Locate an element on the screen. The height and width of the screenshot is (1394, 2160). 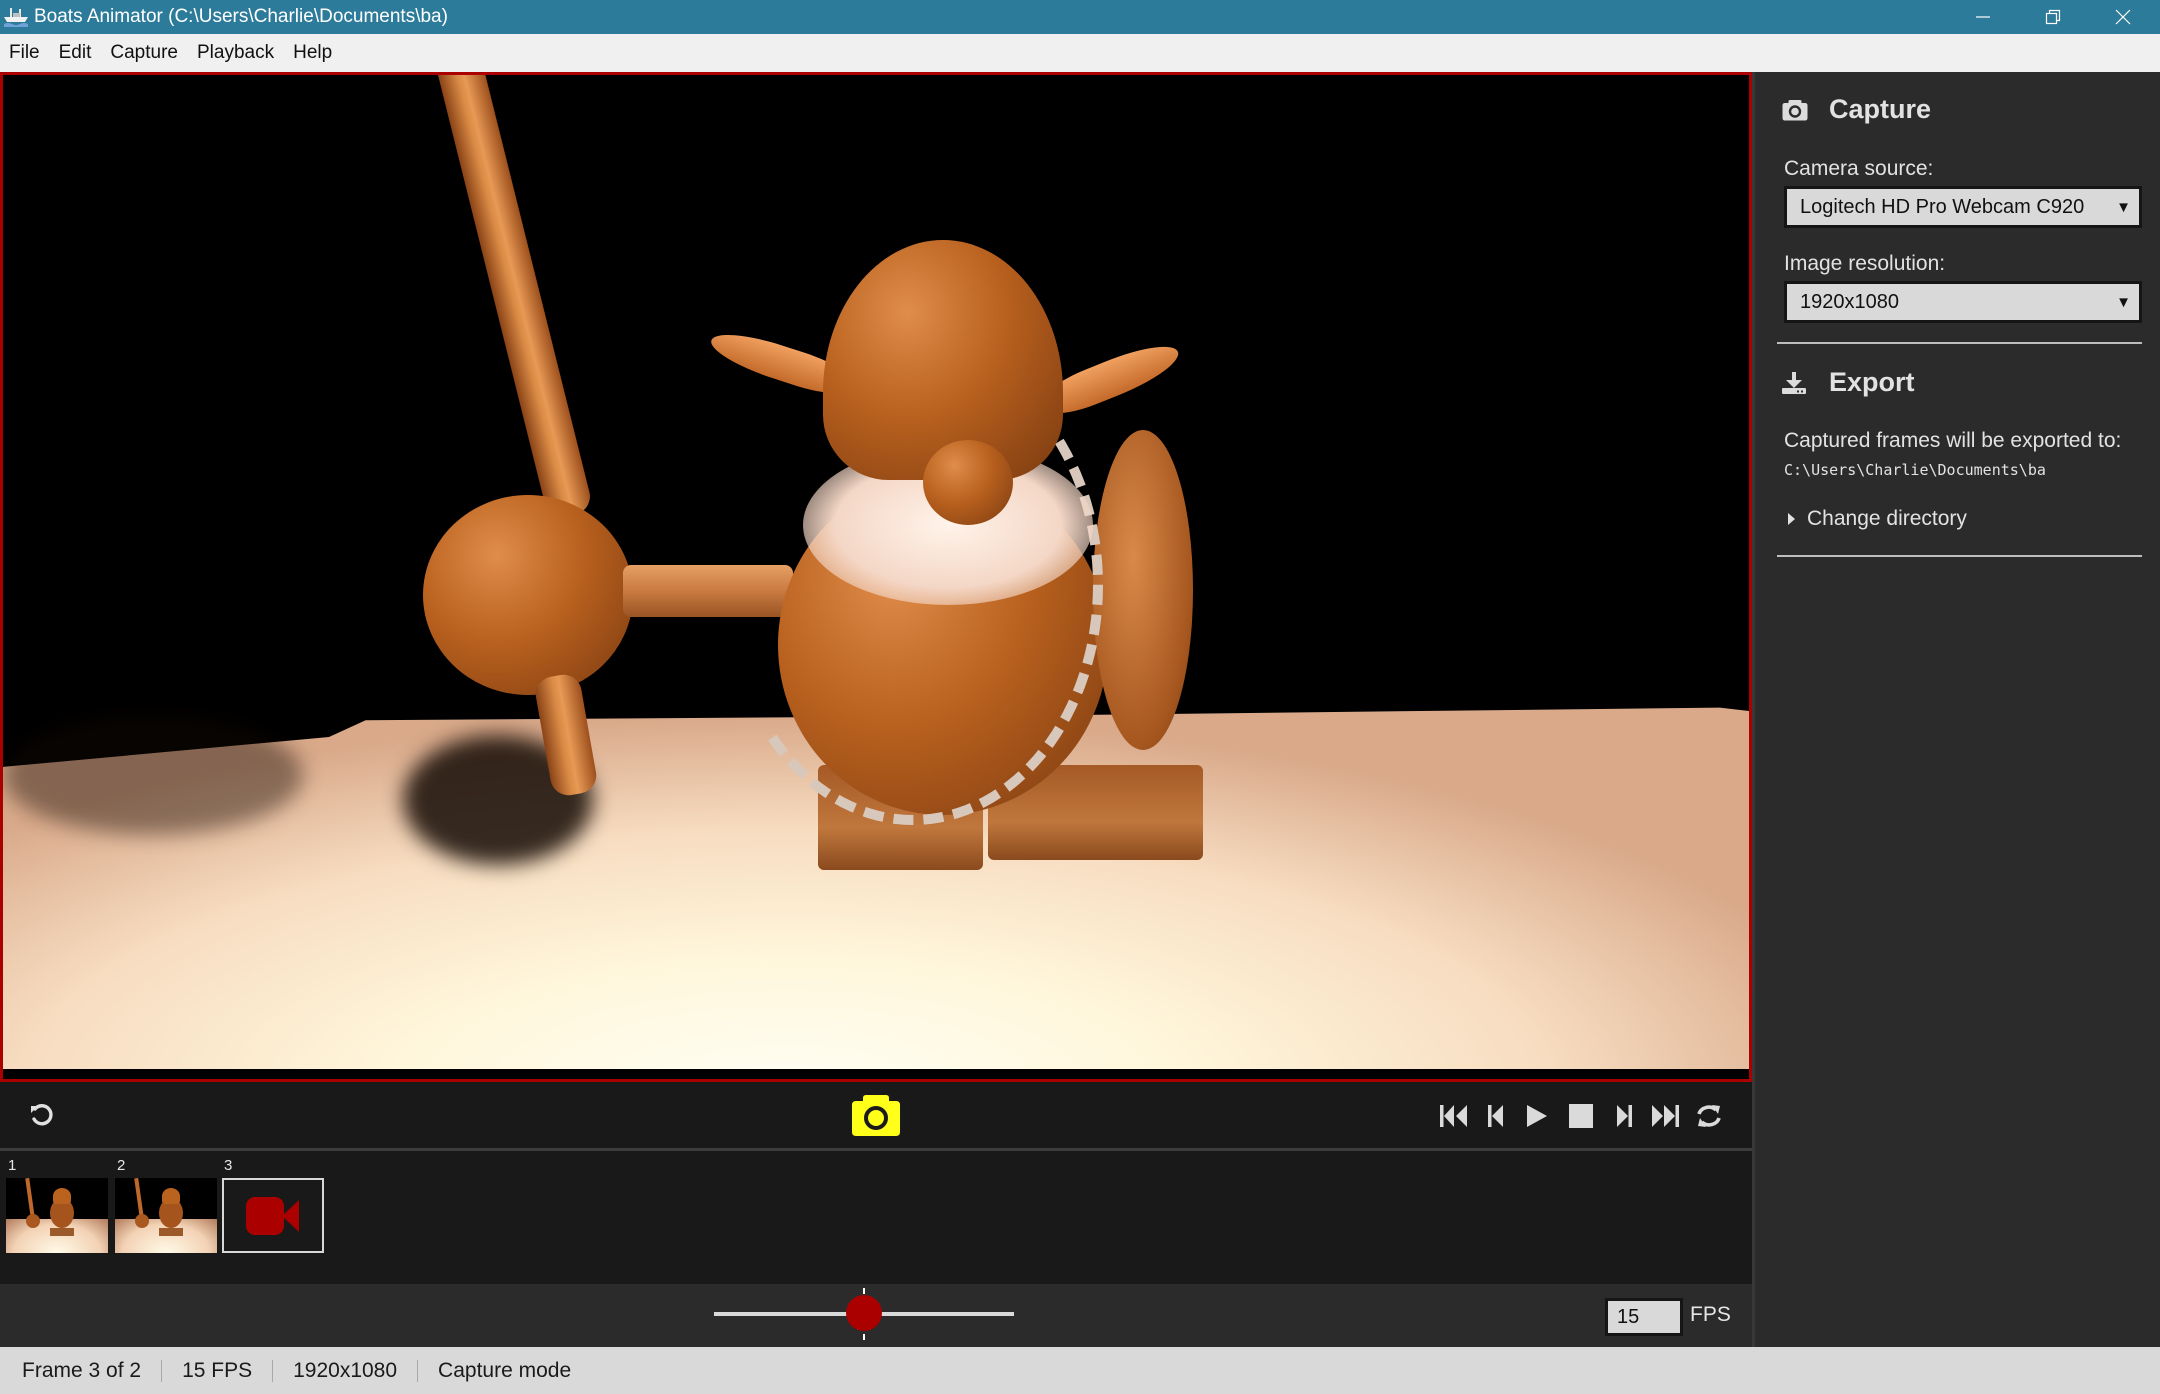
status-mode: Capture mode is located at coordinates (505, 1370).